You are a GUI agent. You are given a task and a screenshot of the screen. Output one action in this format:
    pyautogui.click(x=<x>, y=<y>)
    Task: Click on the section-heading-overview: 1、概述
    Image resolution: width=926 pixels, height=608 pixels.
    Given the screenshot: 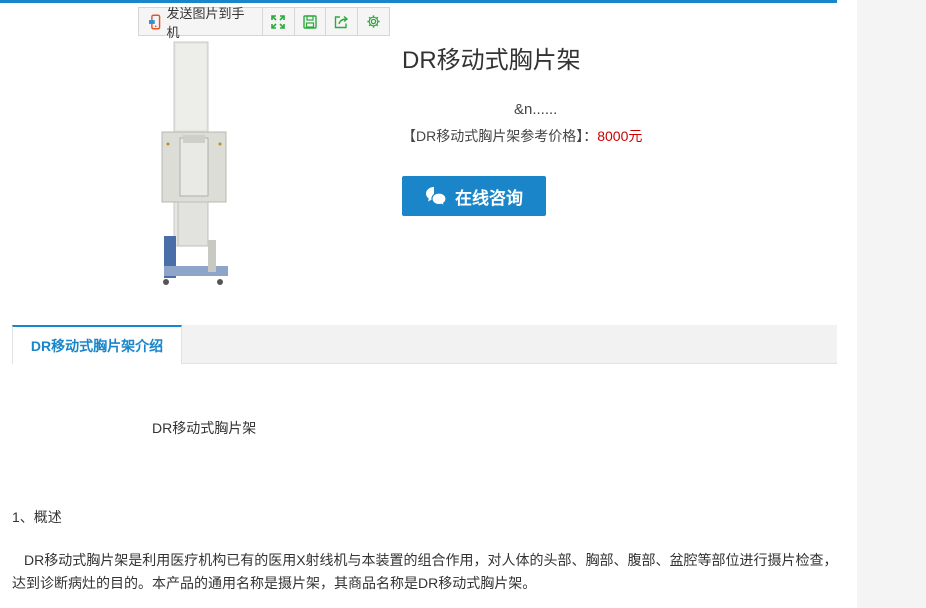 What is the action you would take?
    pyautogui.click(x=37, y=517)
    